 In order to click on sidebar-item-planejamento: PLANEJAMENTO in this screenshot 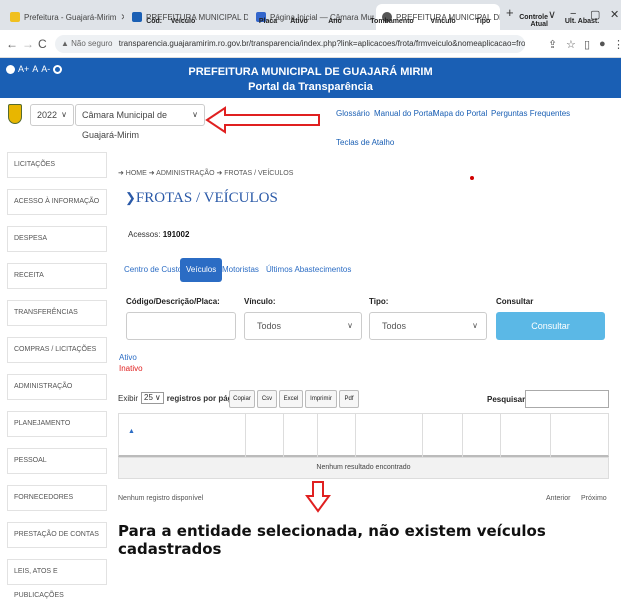, I will do `click(57, 424)`.